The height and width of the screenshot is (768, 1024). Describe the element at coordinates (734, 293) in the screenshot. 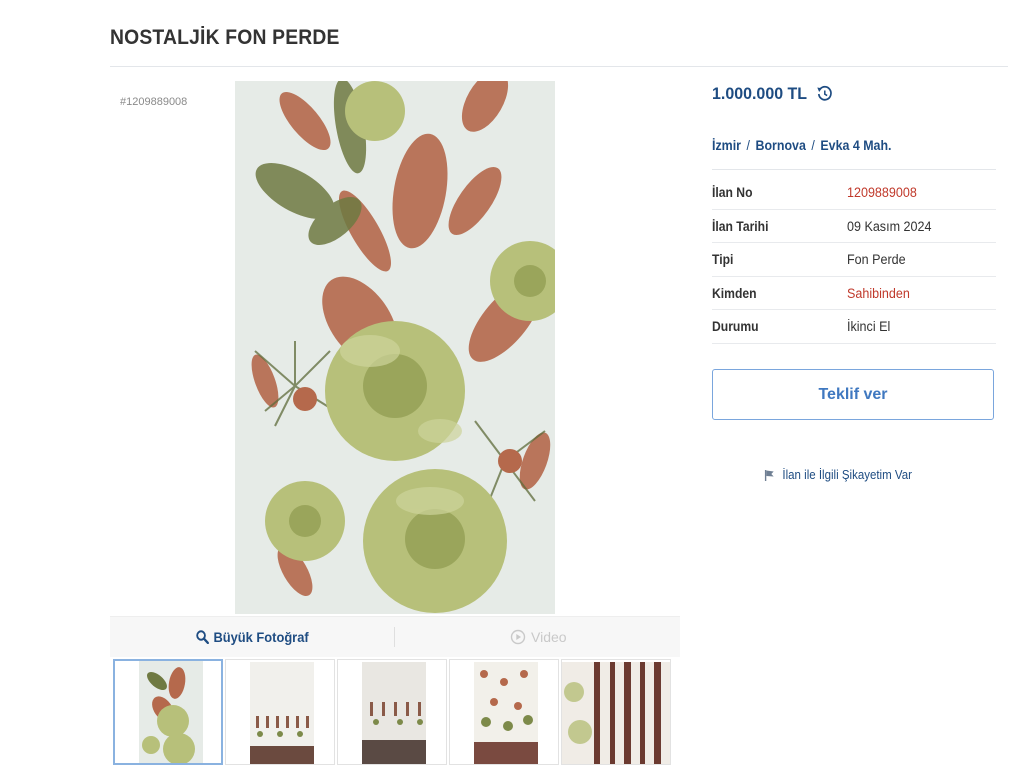

I see `info-key: Kimden` at that location.